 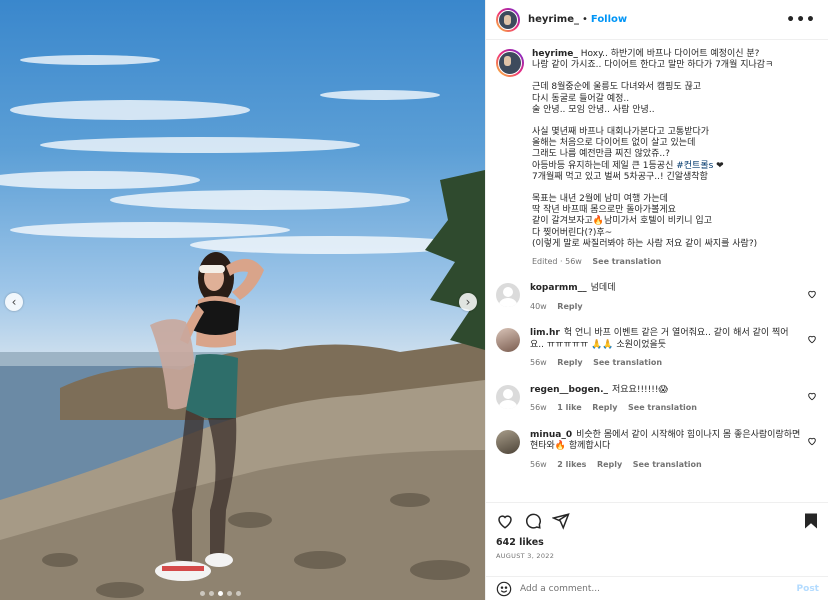 I want to click on comment-meta: 56w 2 likes Reply See translation, so click(x=666, y=465).